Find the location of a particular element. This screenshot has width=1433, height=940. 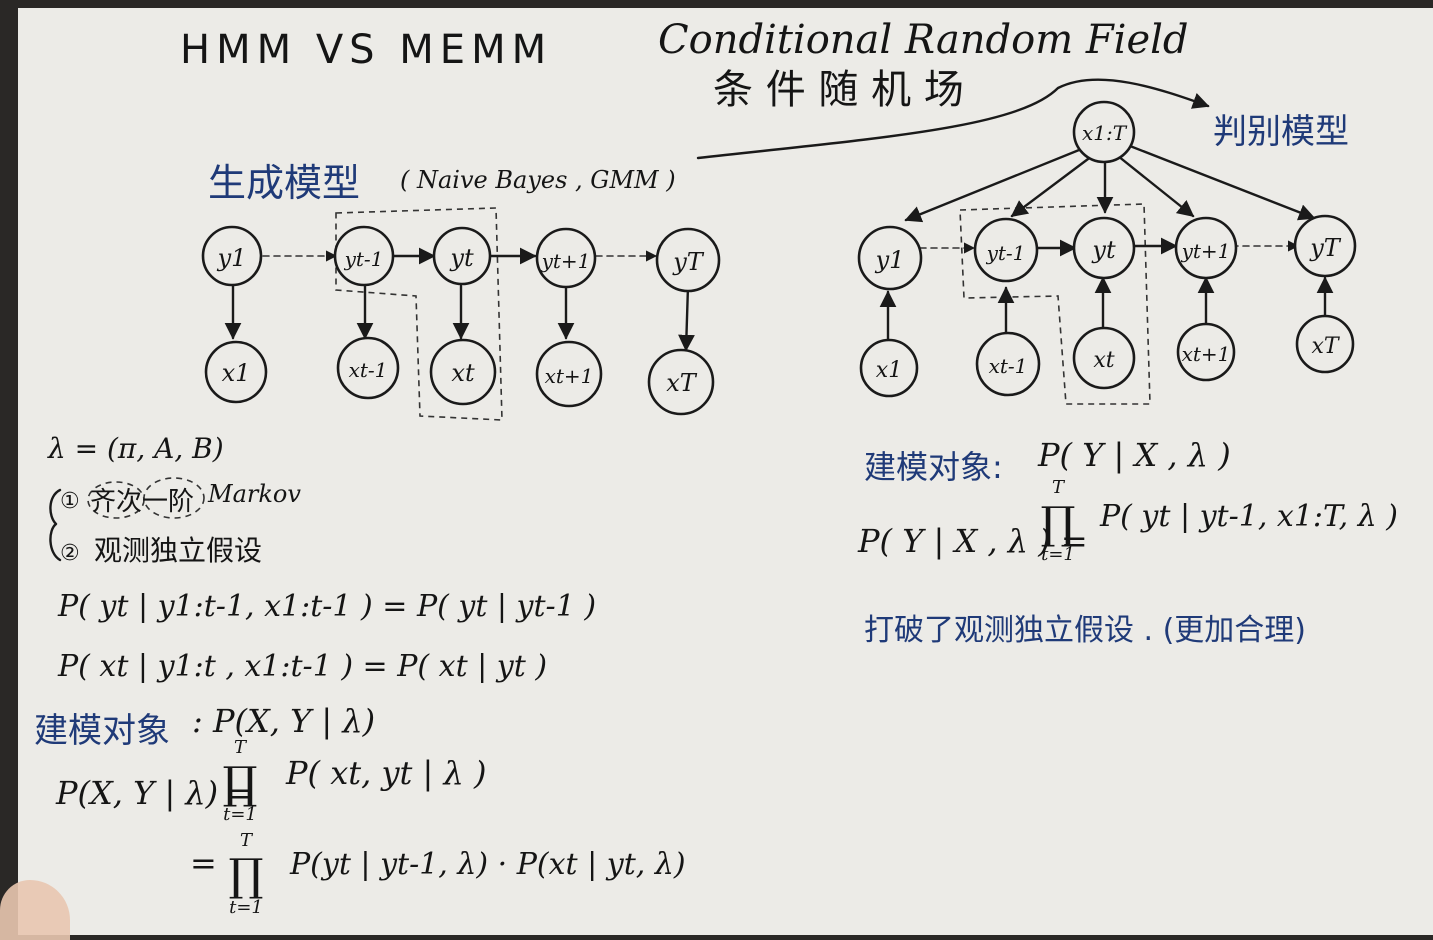

hmm-node-yt-1: yt-1 is located at coordinates (364, 256).